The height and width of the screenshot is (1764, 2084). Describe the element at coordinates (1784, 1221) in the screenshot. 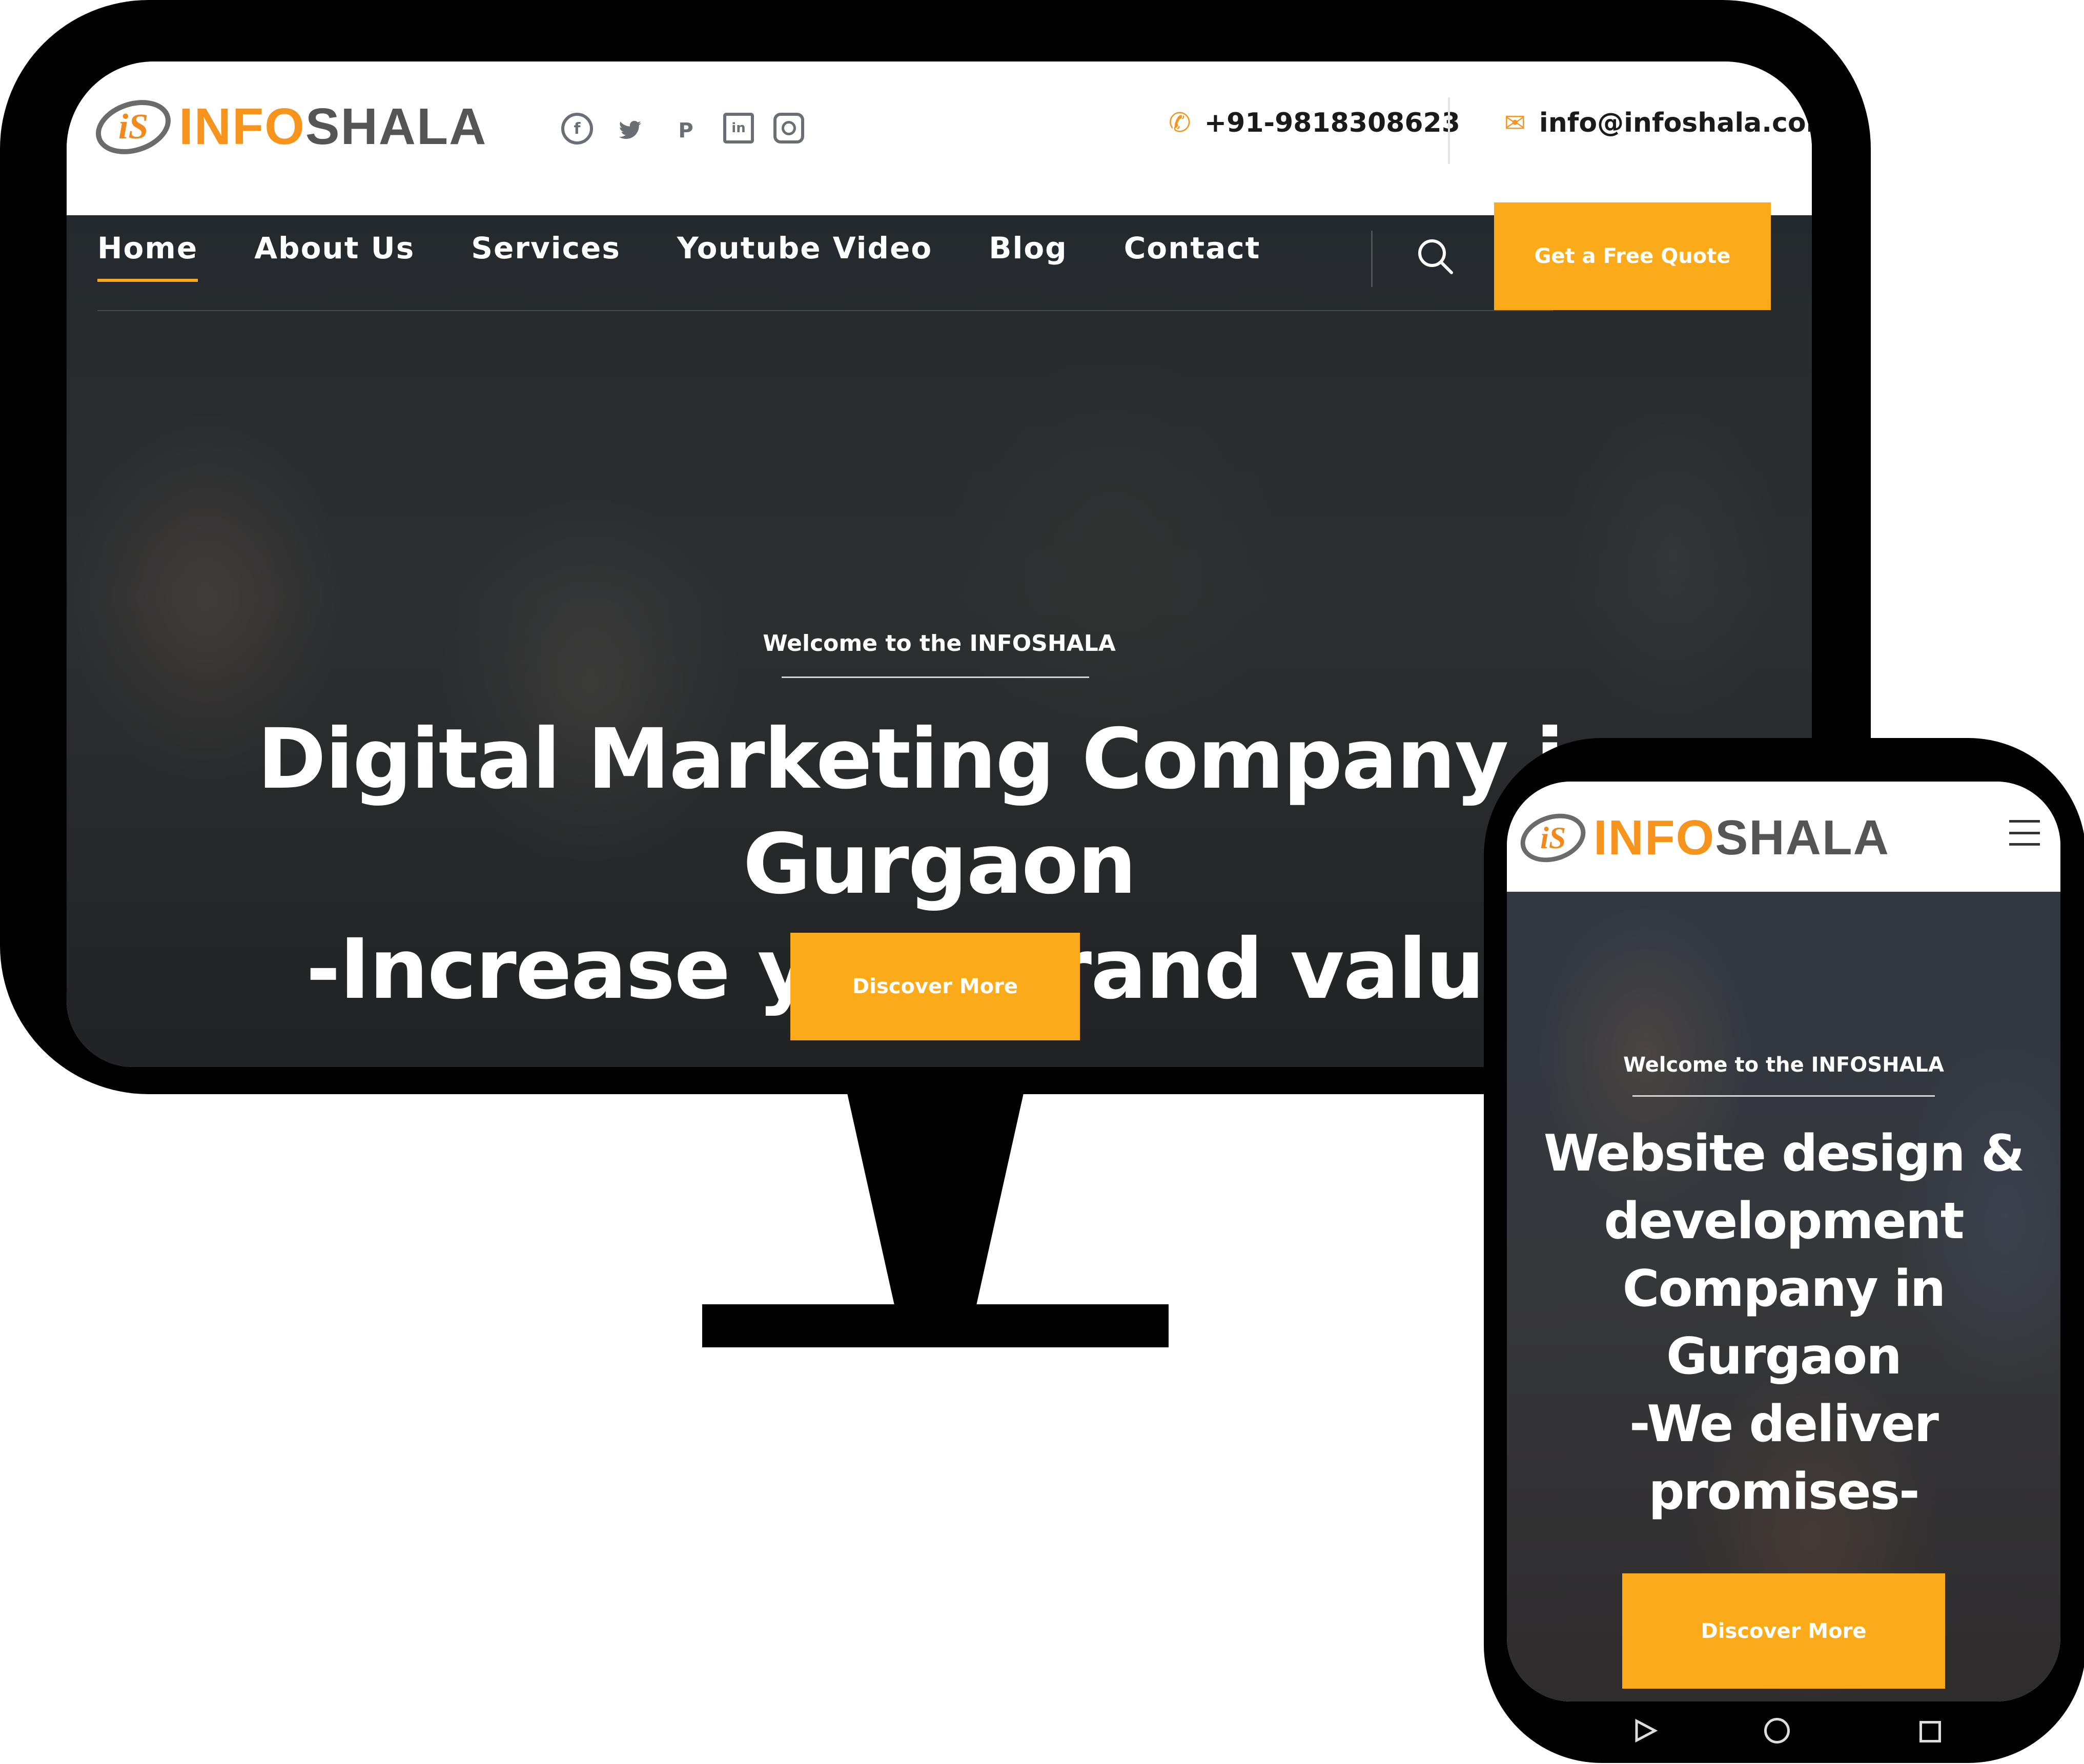

I see `mobile-headline-line: development` at that location.